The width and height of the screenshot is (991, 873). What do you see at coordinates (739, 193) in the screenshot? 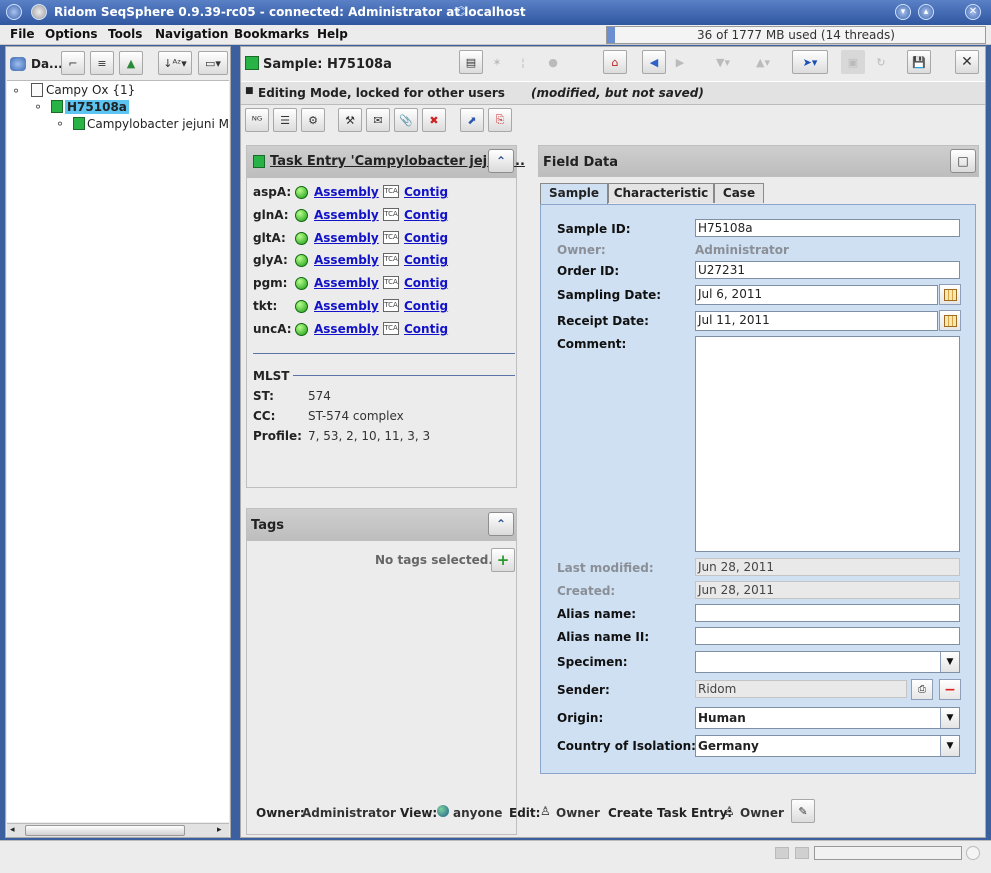
I see `tab-case: Case` at bounding box center [739, 193].